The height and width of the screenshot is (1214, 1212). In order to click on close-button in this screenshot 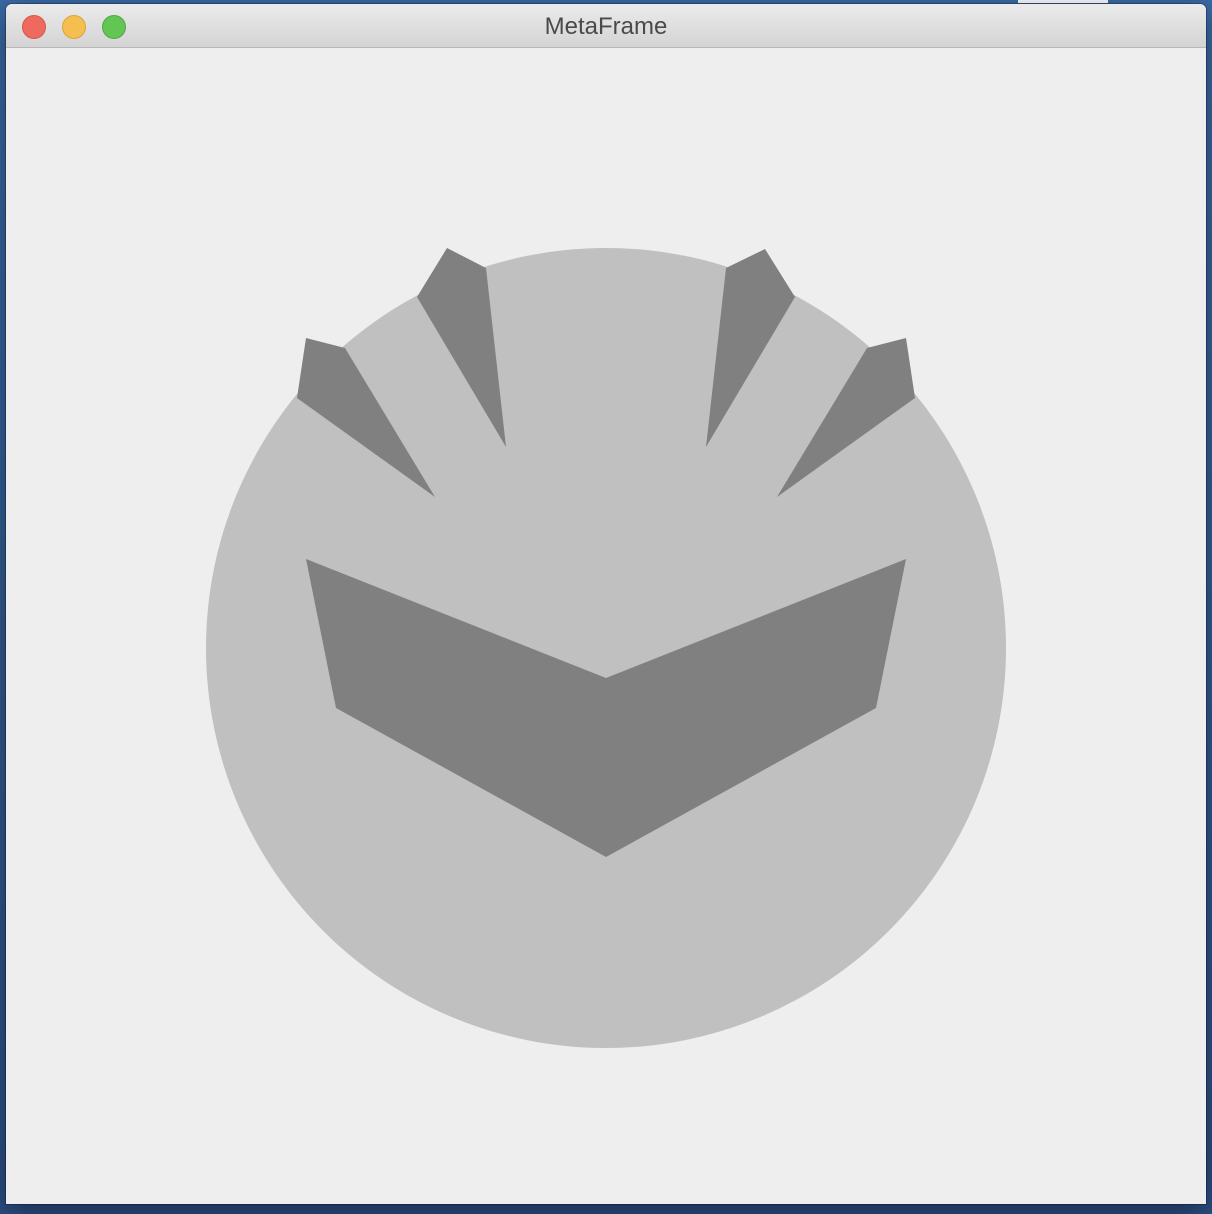, I will do `click(34, 27)`.